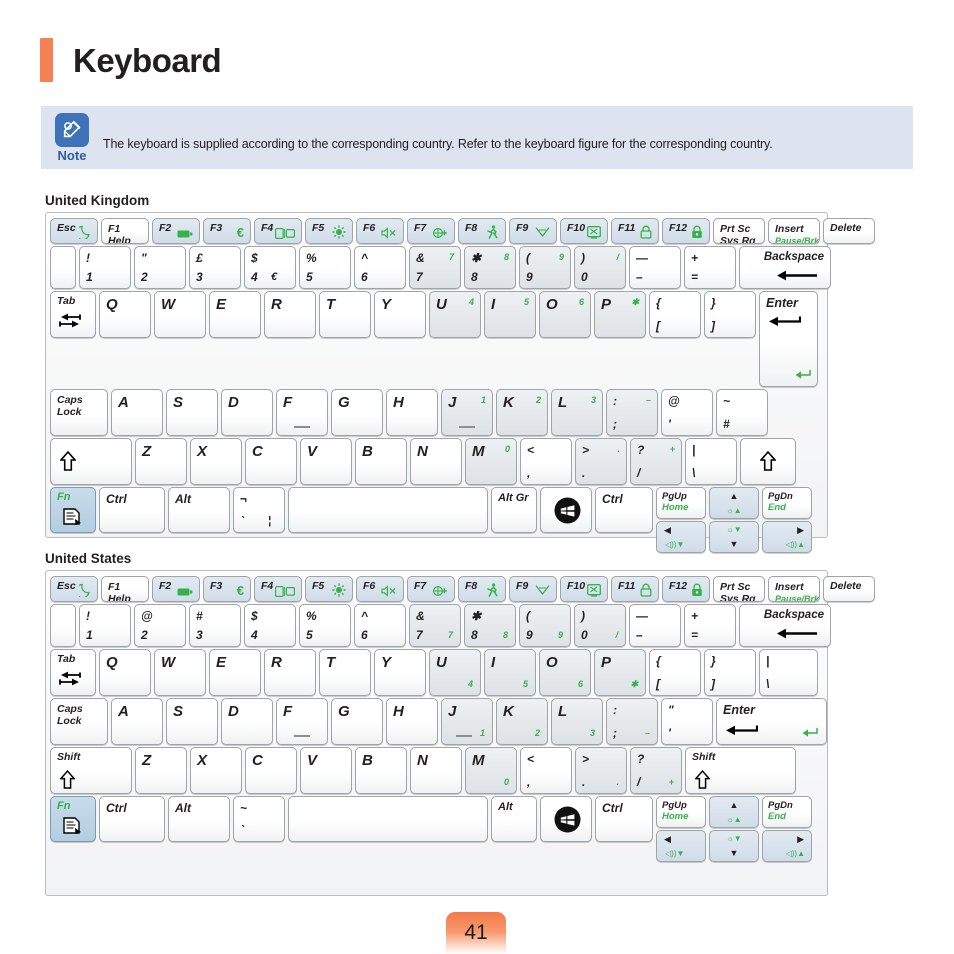 The height and width of the screenshot is (954, 954). What do you see at coordinates (160, 267) in the screenshot?
I see `key-2: " 2` at bounding box center [160, 267].